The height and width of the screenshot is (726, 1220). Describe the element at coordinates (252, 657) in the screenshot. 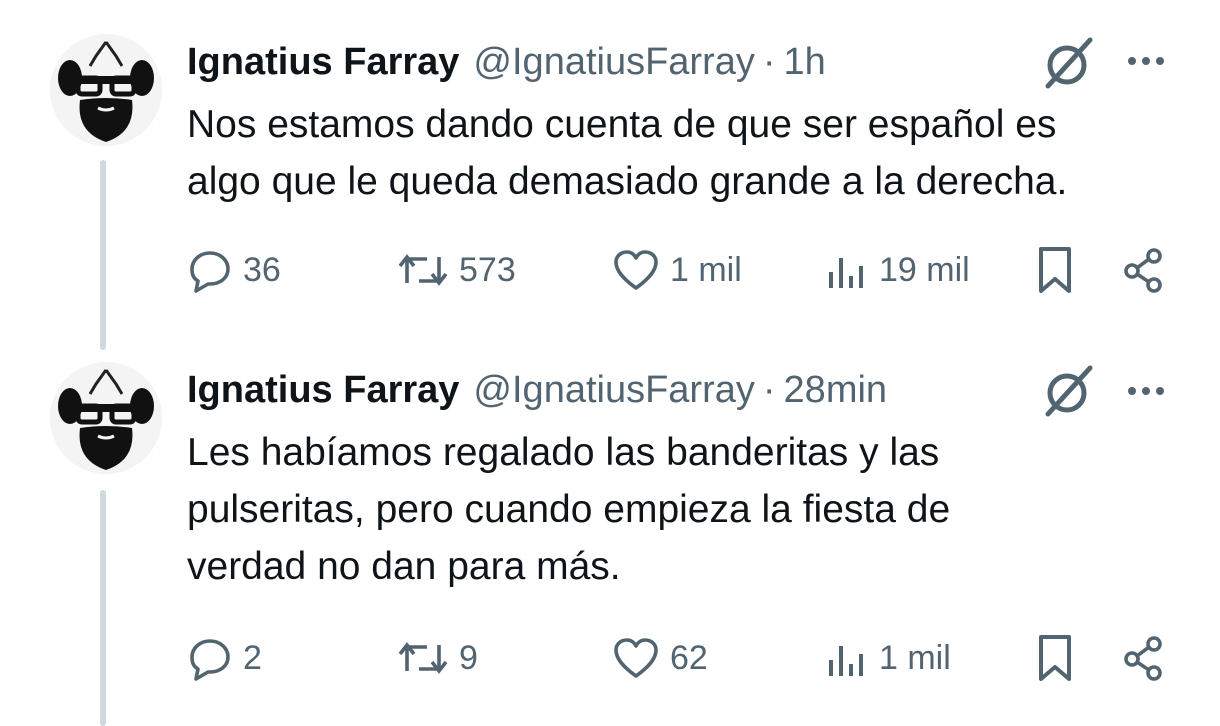

I see `reply-count: 2` at that location.